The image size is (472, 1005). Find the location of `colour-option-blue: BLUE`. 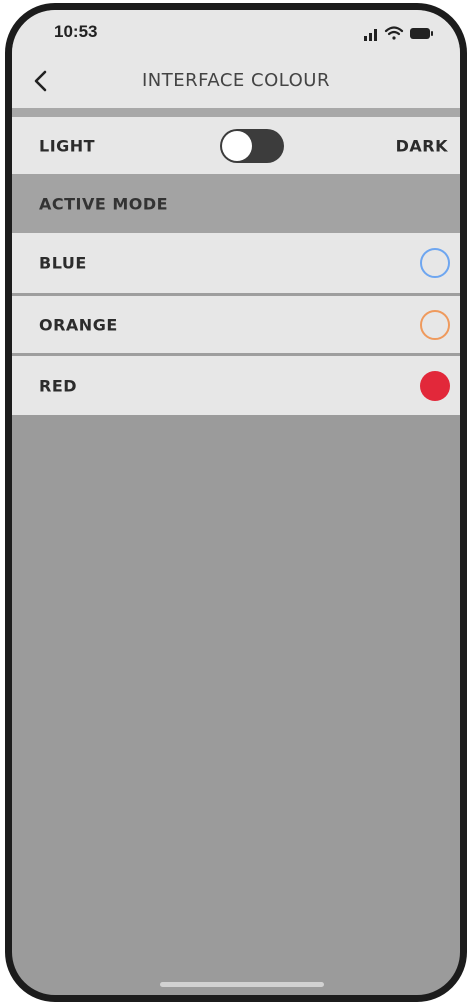

colour-option-blue: BLUE is located at coordinates (236, 263).